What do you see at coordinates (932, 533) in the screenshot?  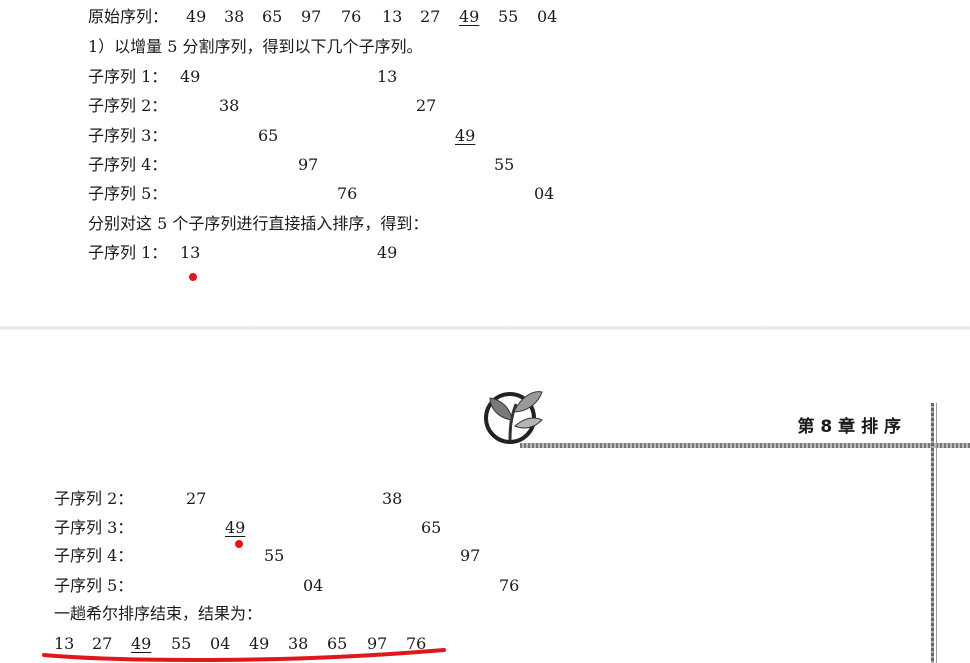 I see `margin-rule` at bounding box center [932, 533].